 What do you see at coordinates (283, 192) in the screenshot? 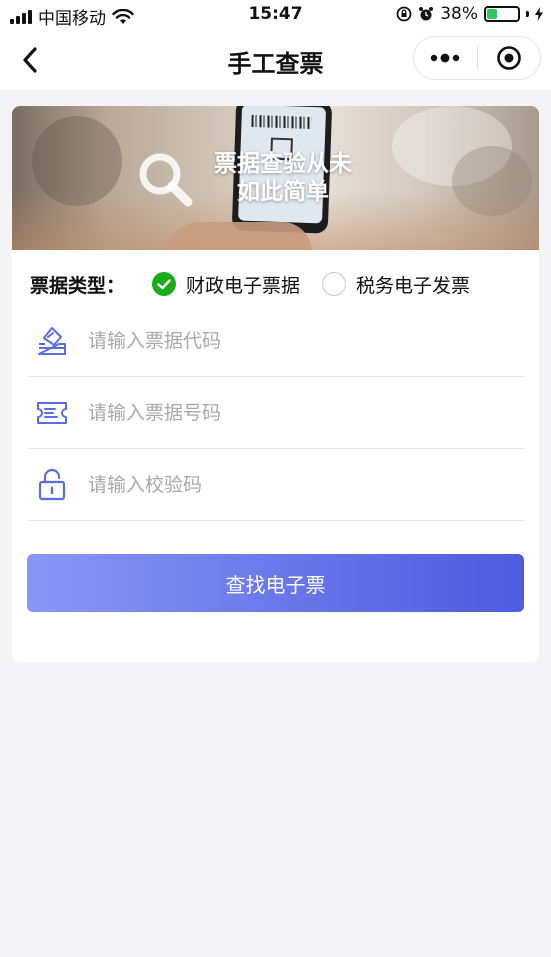
I see `banner-slogan-line2: 如此简单` at bounding box center [283, 192].